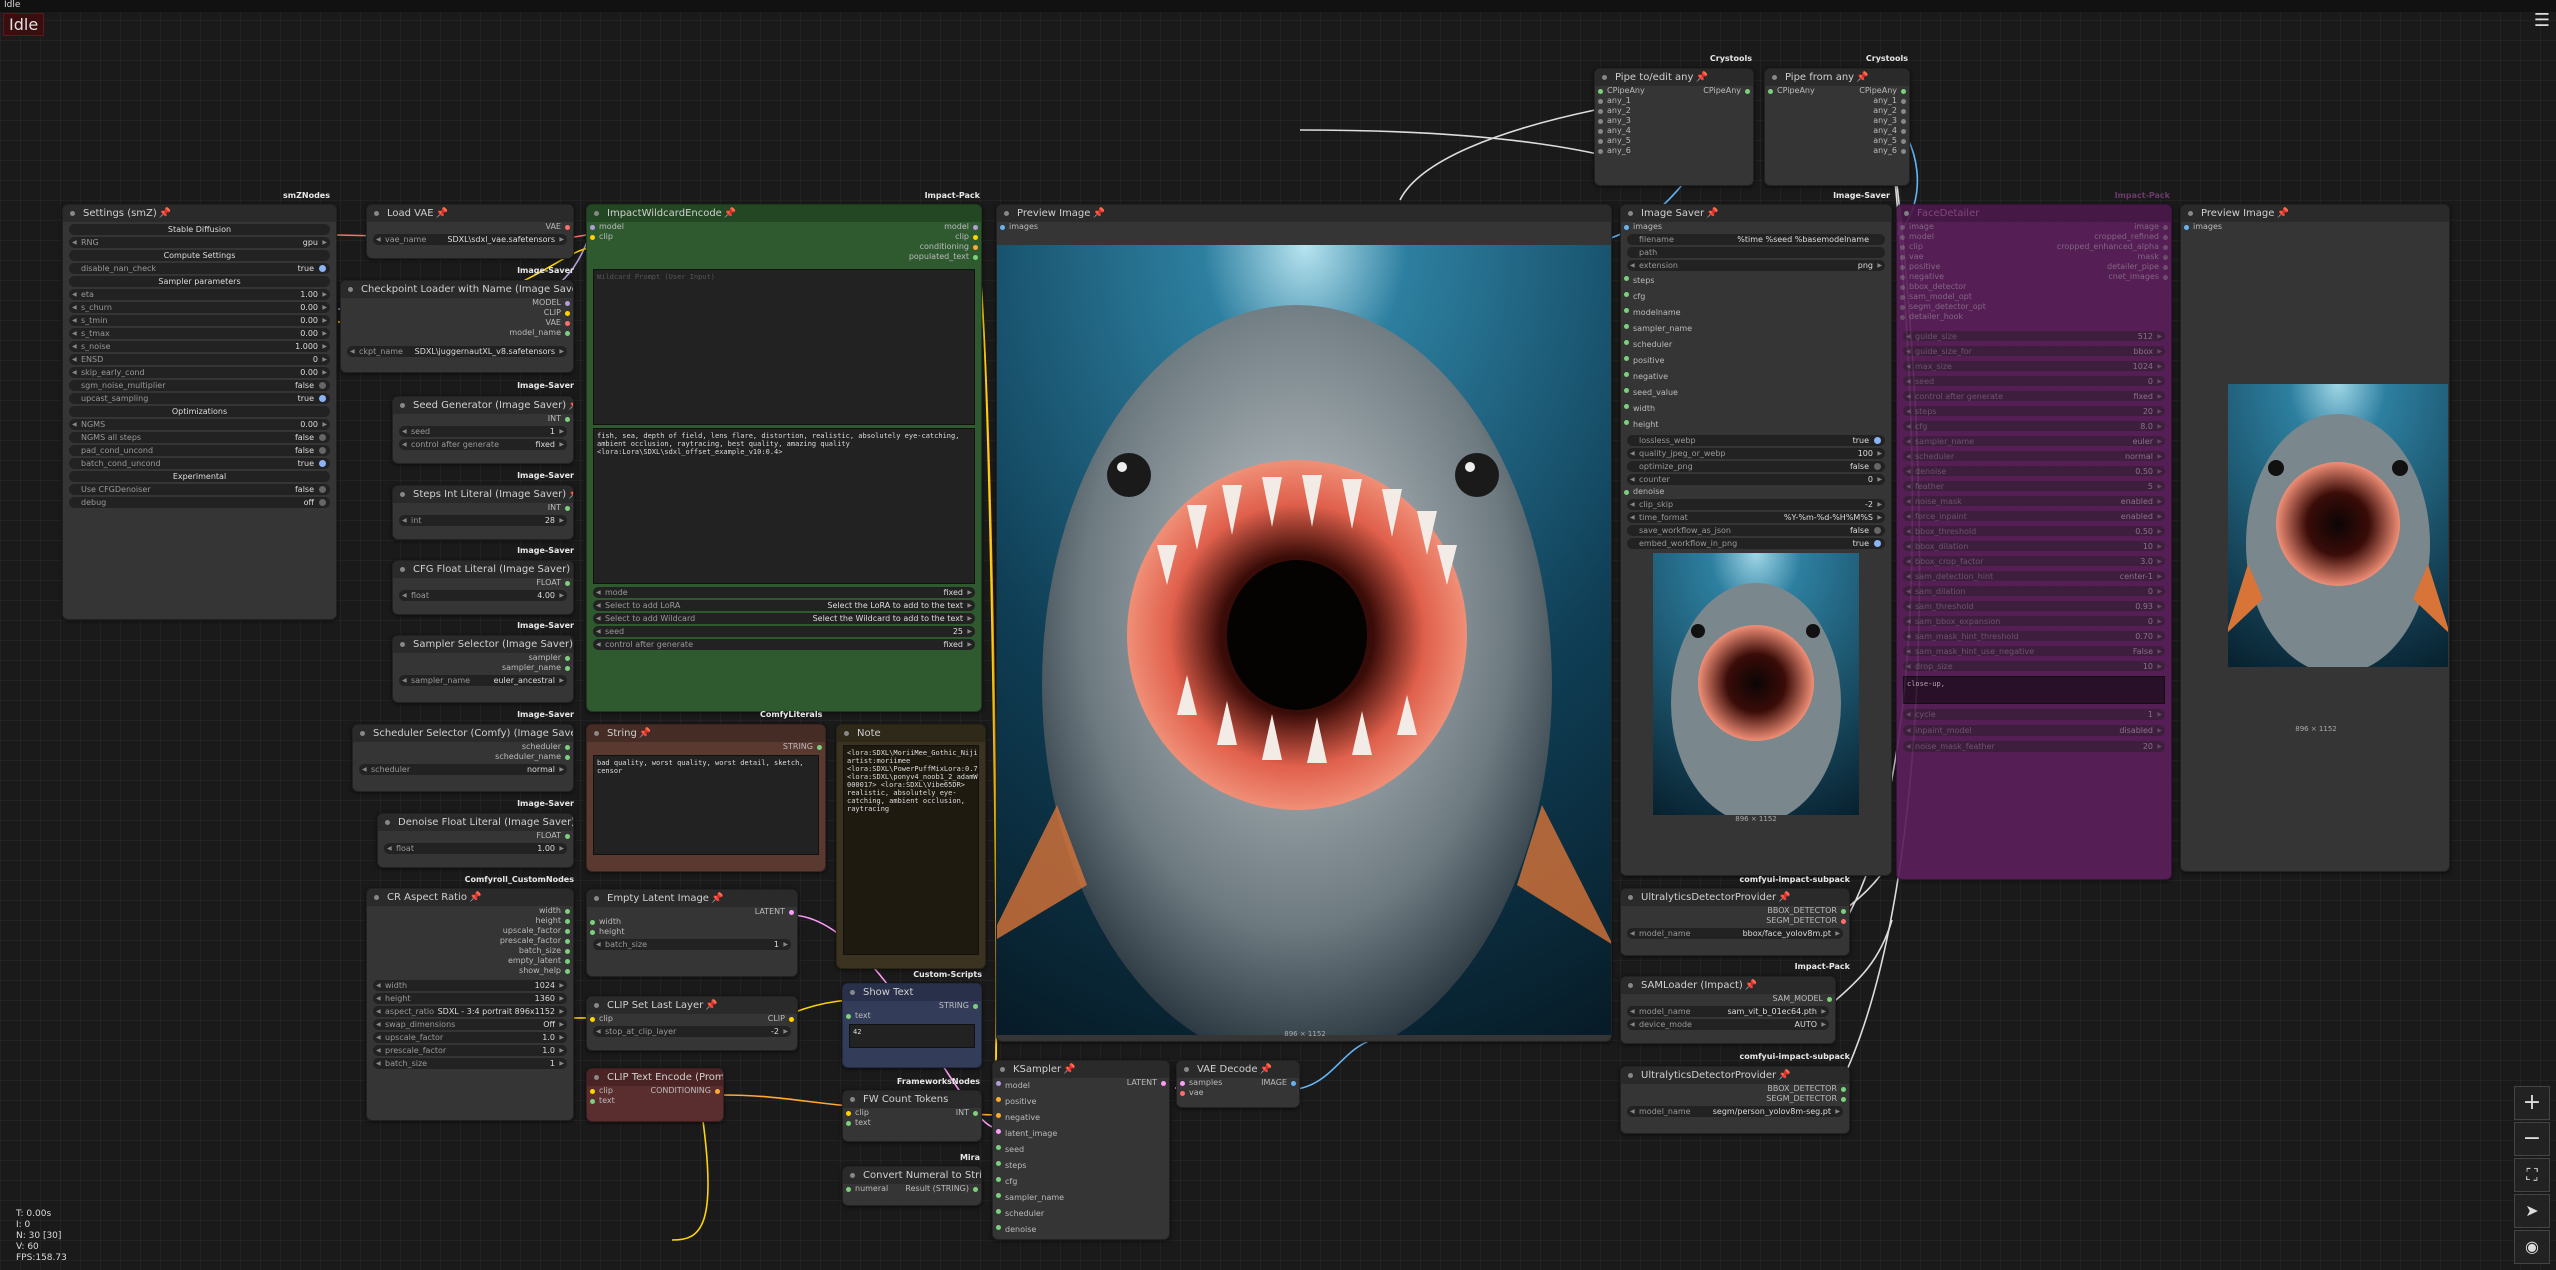 This screenshot has width=2556, height=1270. Describe the element at coordinates (1756, 313) in the screenshot. I see `saver-input: modelname` at that location.